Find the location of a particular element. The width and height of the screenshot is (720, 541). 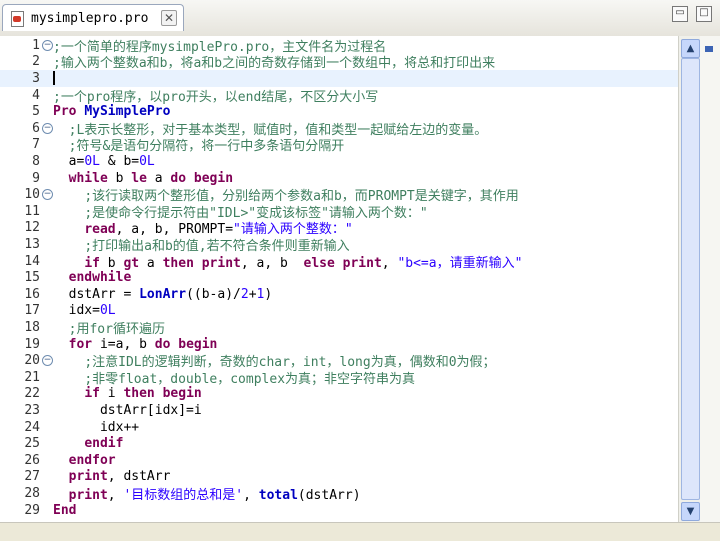

code-line: 3 is located at coordinates (339, 78).